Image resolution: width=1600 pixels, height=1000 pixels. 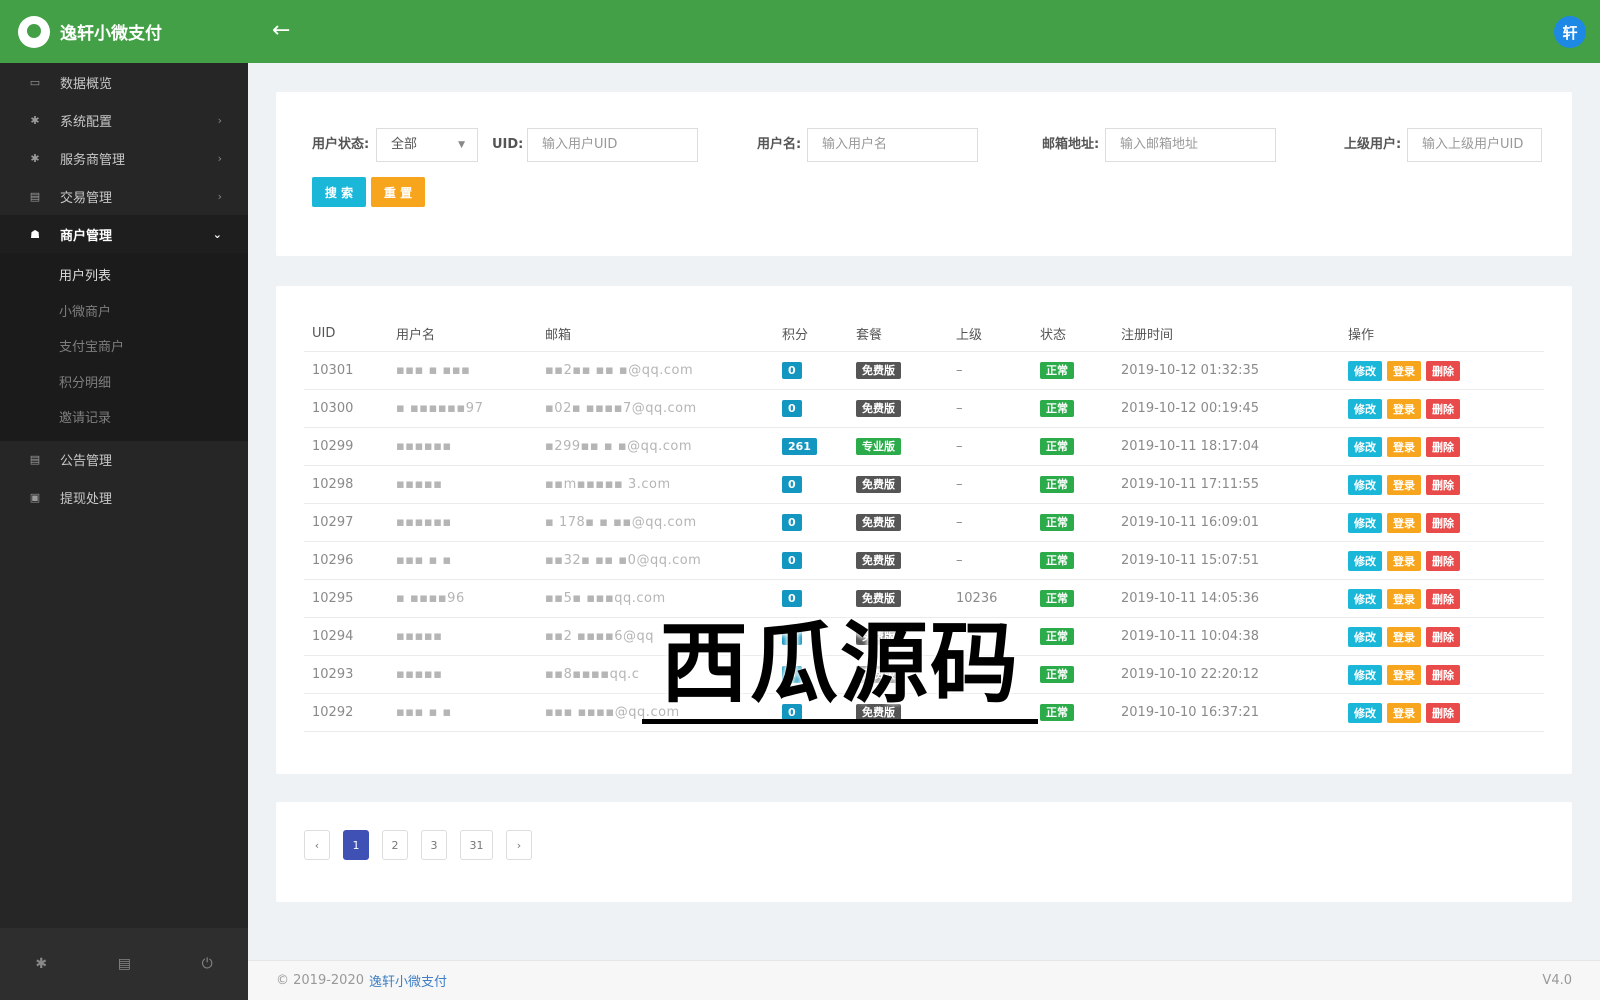 I want to click on page-1-button: 1, so click(x=356, y=845).